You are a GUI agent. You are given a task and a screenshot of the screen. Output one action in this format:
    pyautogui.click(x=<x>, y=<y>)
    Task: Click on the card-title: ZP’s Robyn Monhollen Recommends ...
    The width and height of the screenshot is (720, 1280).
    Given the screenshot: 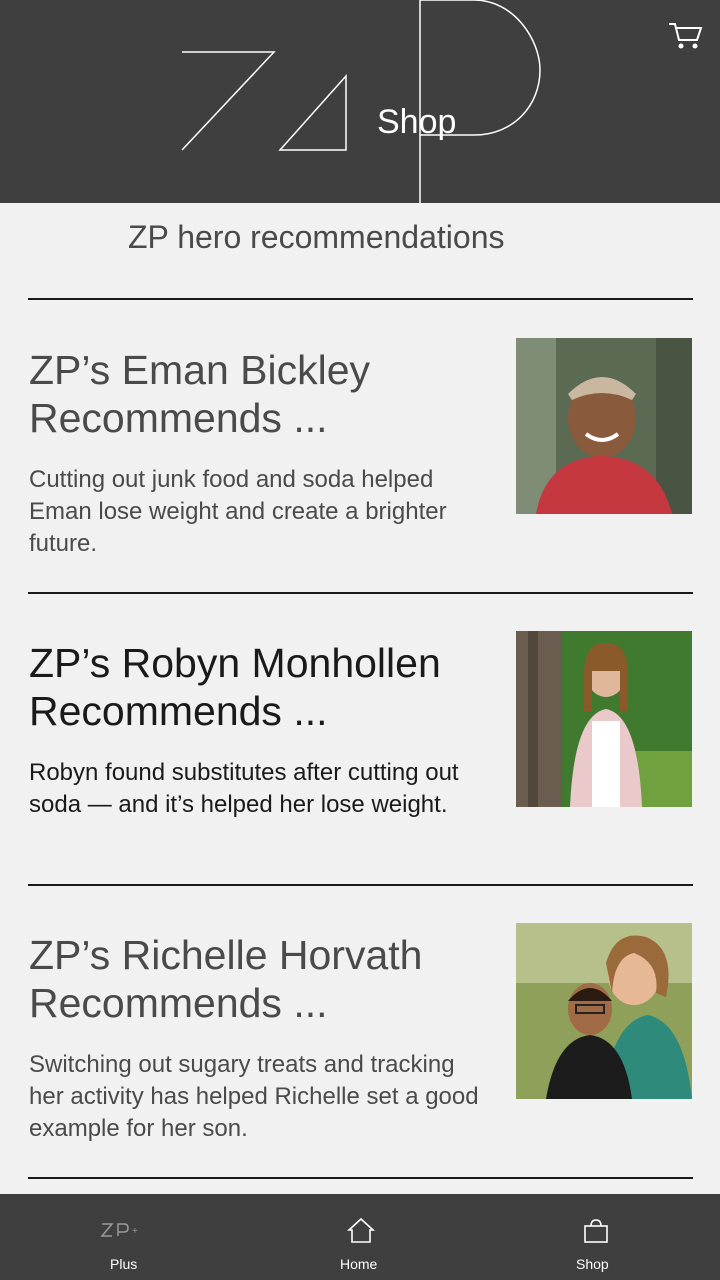 What is the action you would take?
    pyautogui.click(x=264, y=687)
    